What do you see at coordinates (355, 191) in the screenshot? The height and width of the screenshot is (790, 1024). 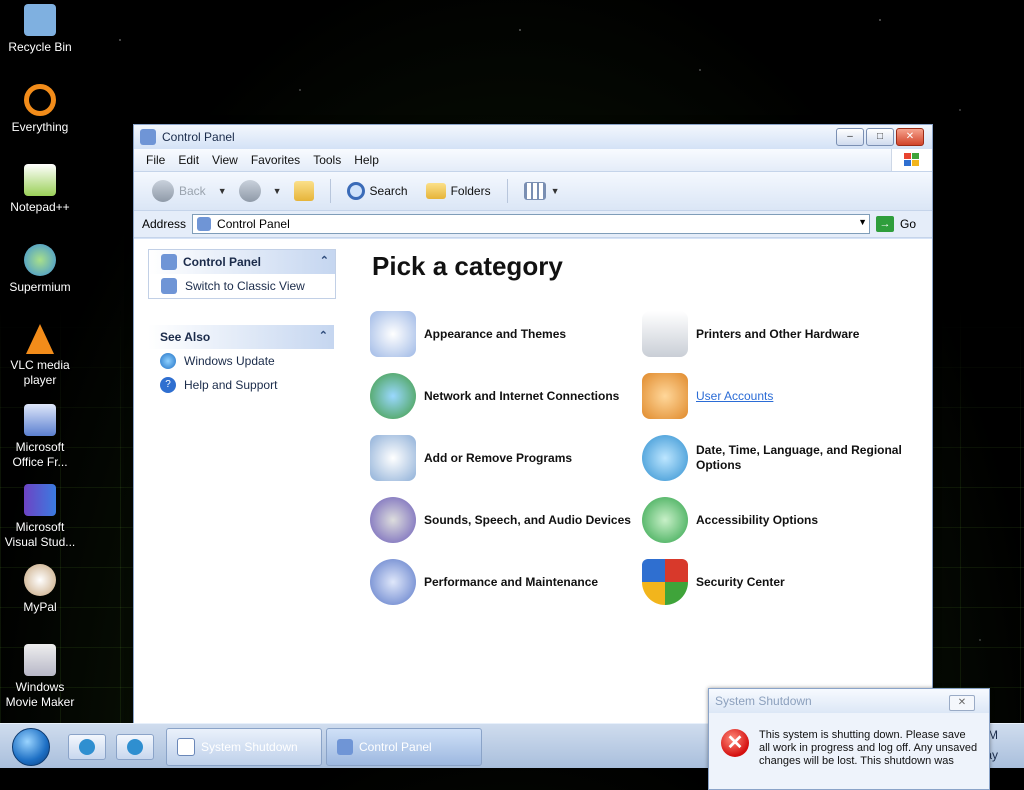 I see `search-icon` at bounding box center [355, 191].